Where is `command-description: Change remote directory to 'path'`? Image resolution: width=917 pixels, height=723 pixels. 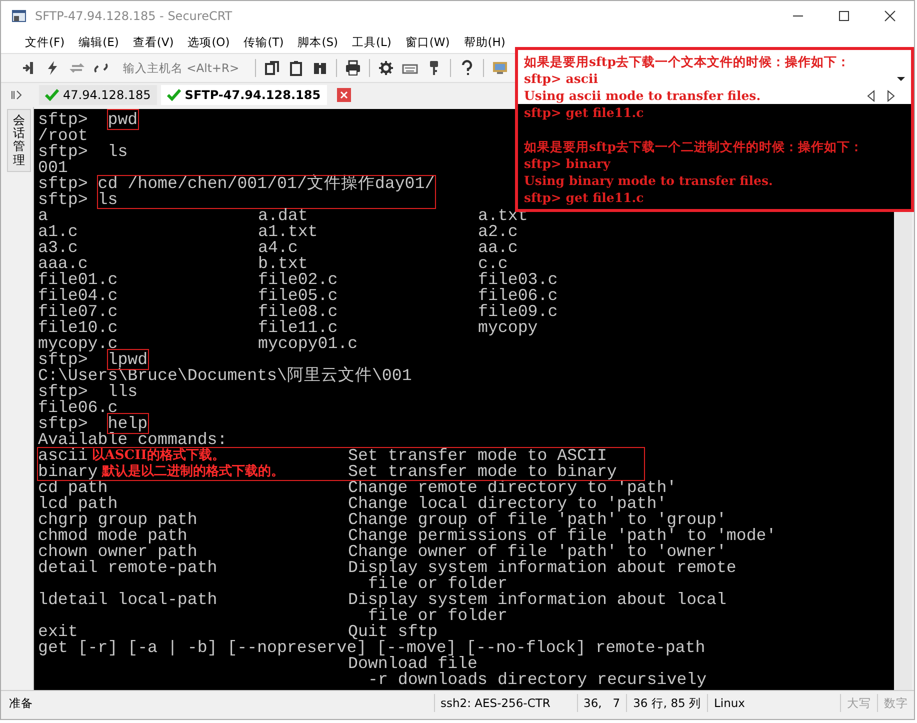 command-description: Change remote directory to 'path' is located at coordinates (513, 488).